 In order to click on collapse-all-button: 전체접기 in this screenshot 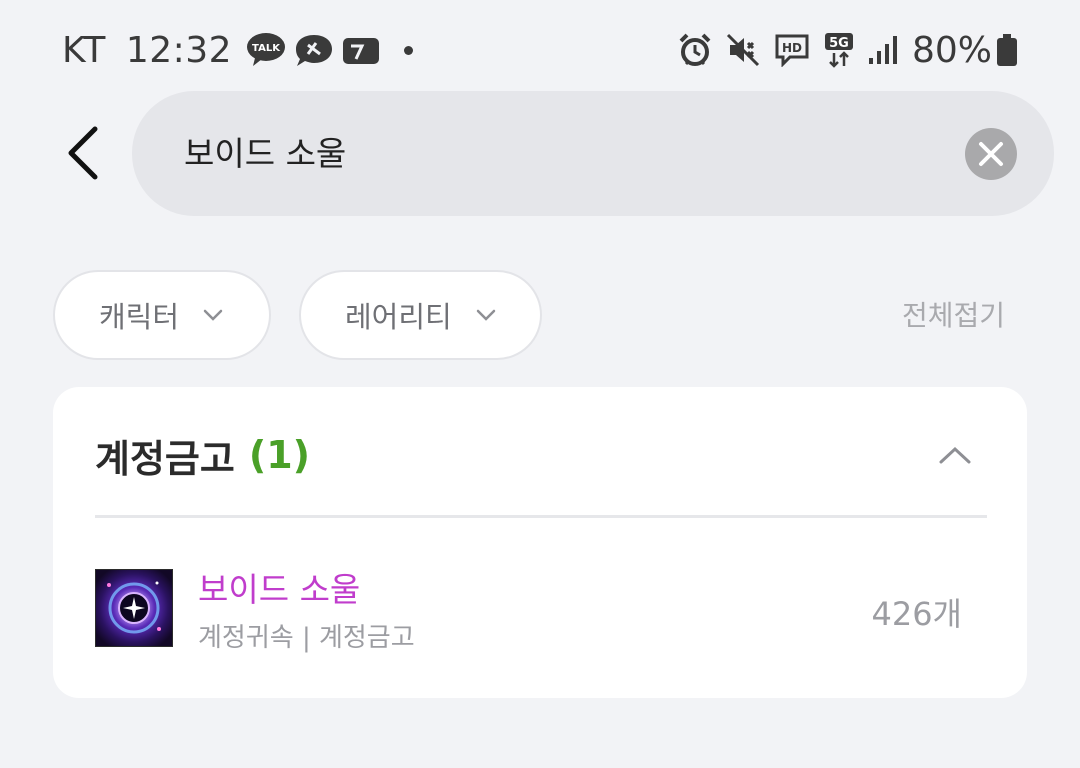, I will do `click(953, 314)`.